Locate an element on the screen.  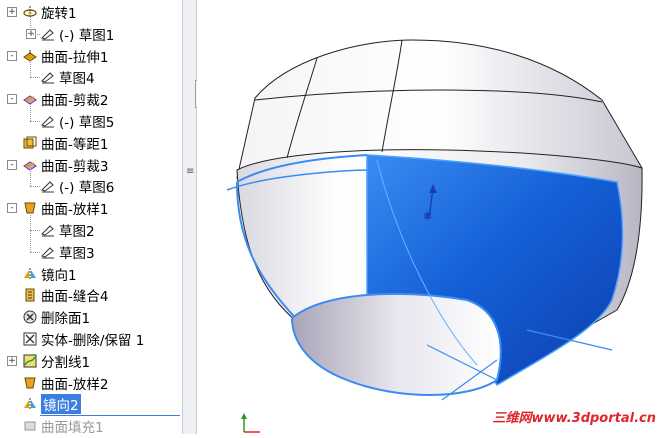
tree-item-label: 曲面-剪裁2 is located at coordinates (75, 101).